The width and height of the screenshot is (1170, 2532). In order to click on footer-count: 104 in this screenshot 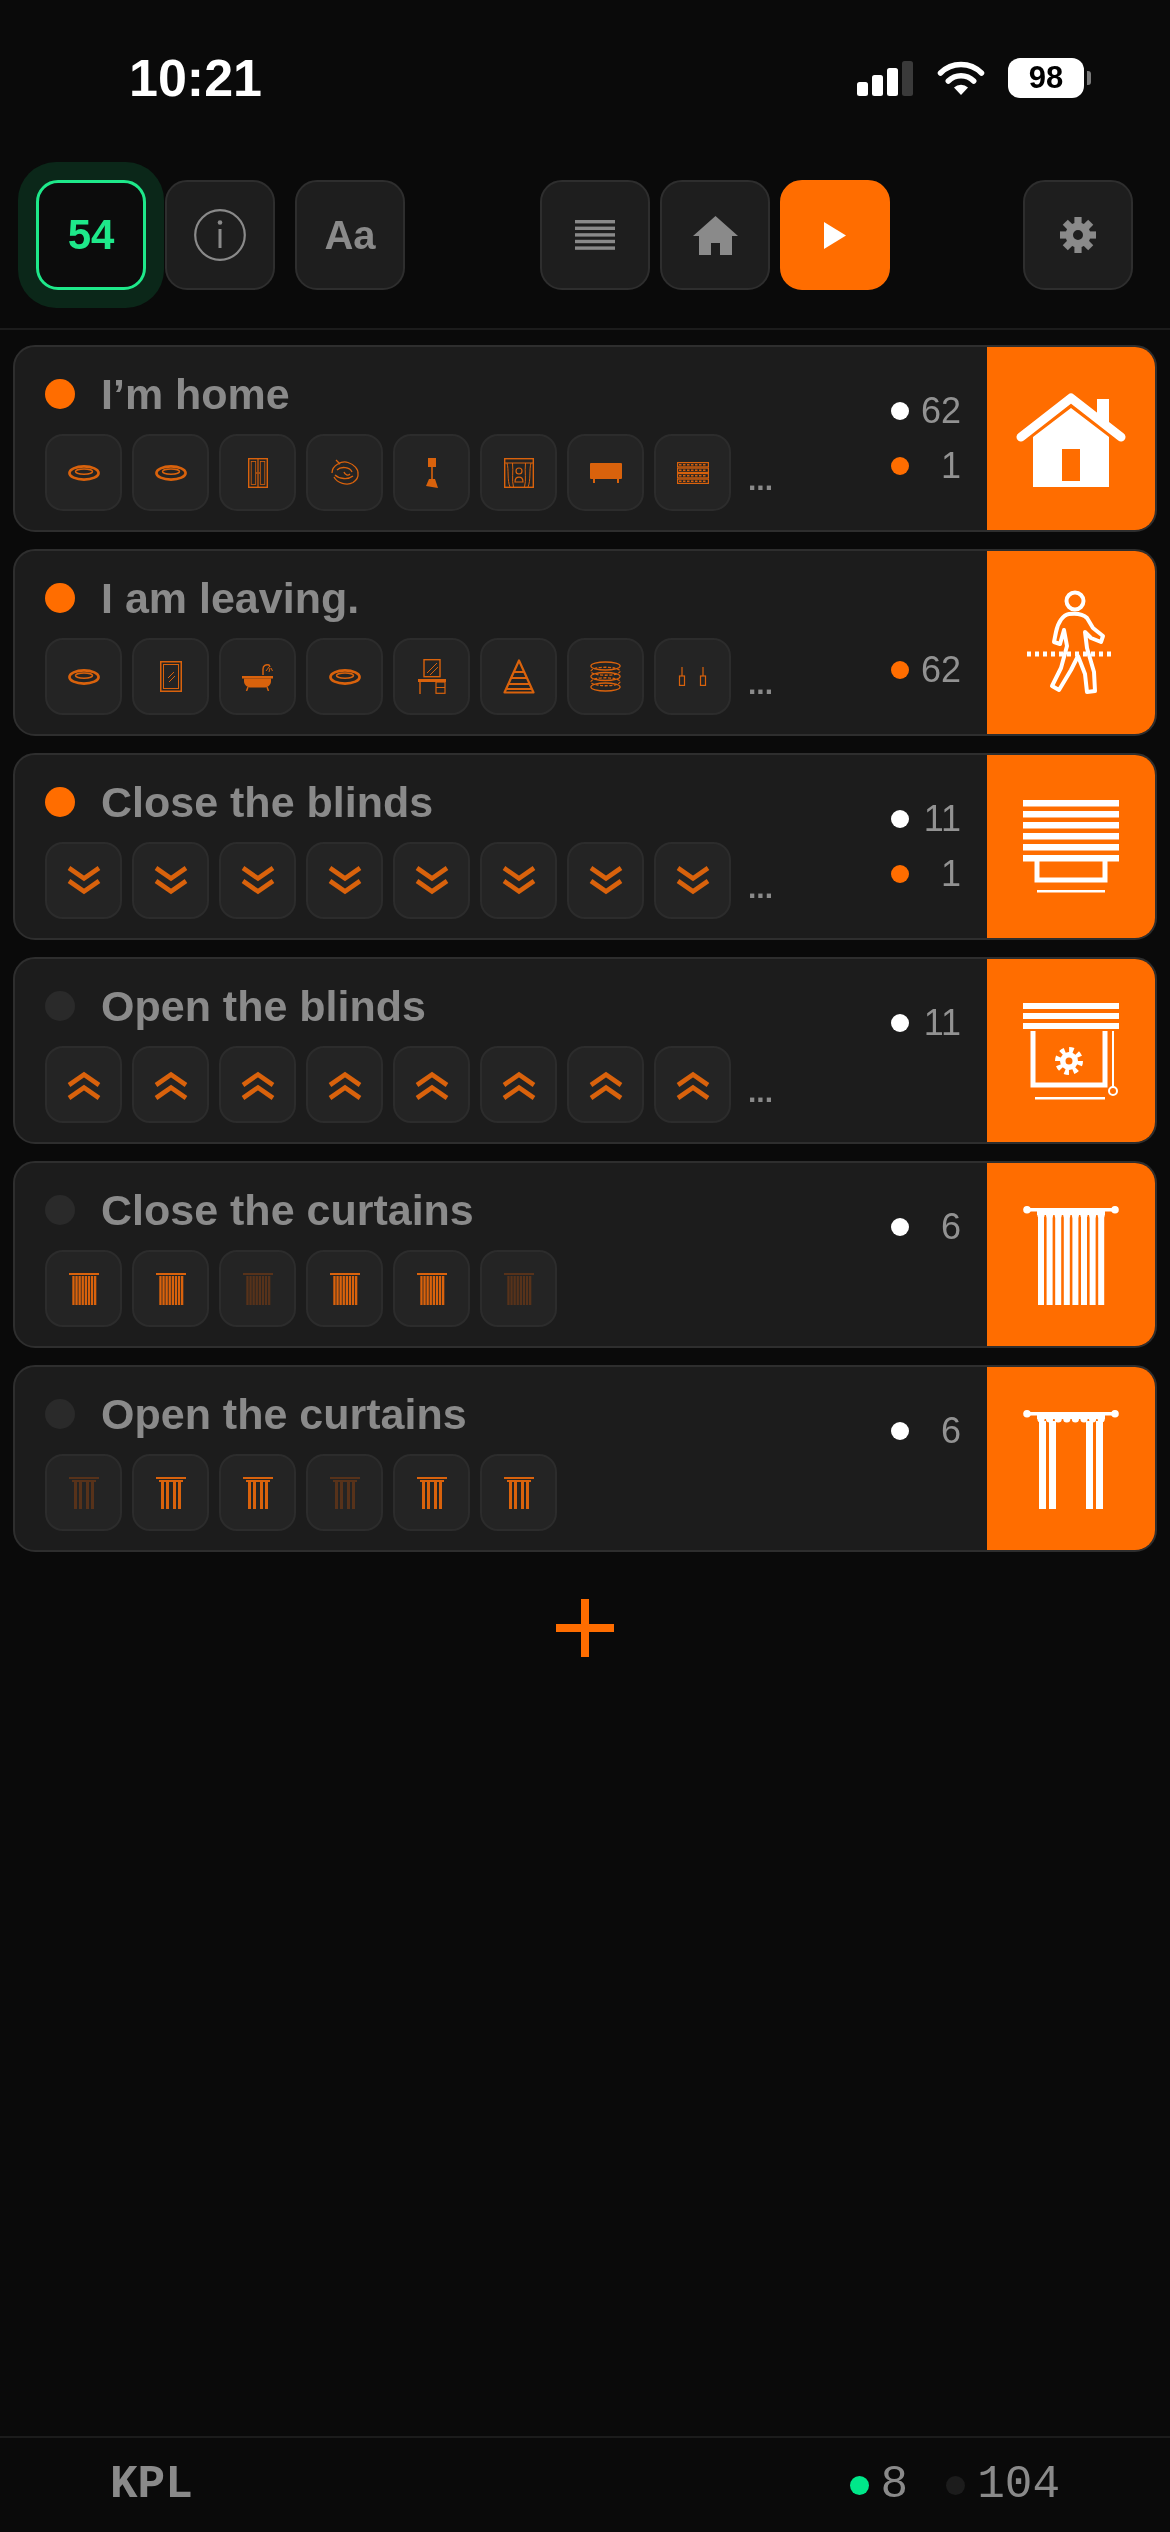, I will do `click(1018, 2485)`.